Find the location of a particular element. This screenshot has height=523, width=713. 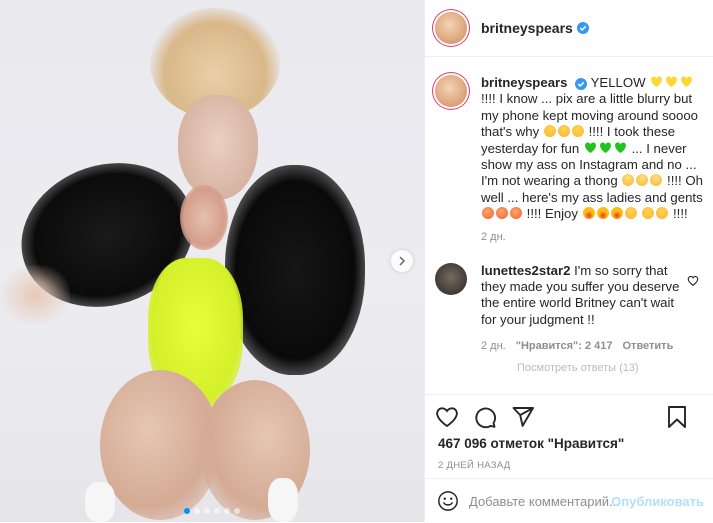

caption-part: !!!! is located at coordinates (680, 214).